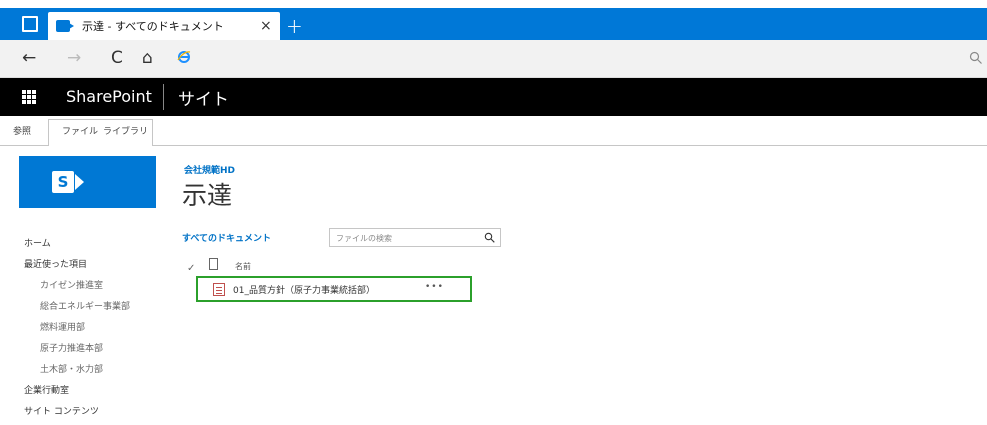 The width and height of the screenshot is (987, 425). What do you see at coordinates (226, 237) in the screenshot?
I see `view-selector: すべてのドキュメント` at bounding box center [226, 237].